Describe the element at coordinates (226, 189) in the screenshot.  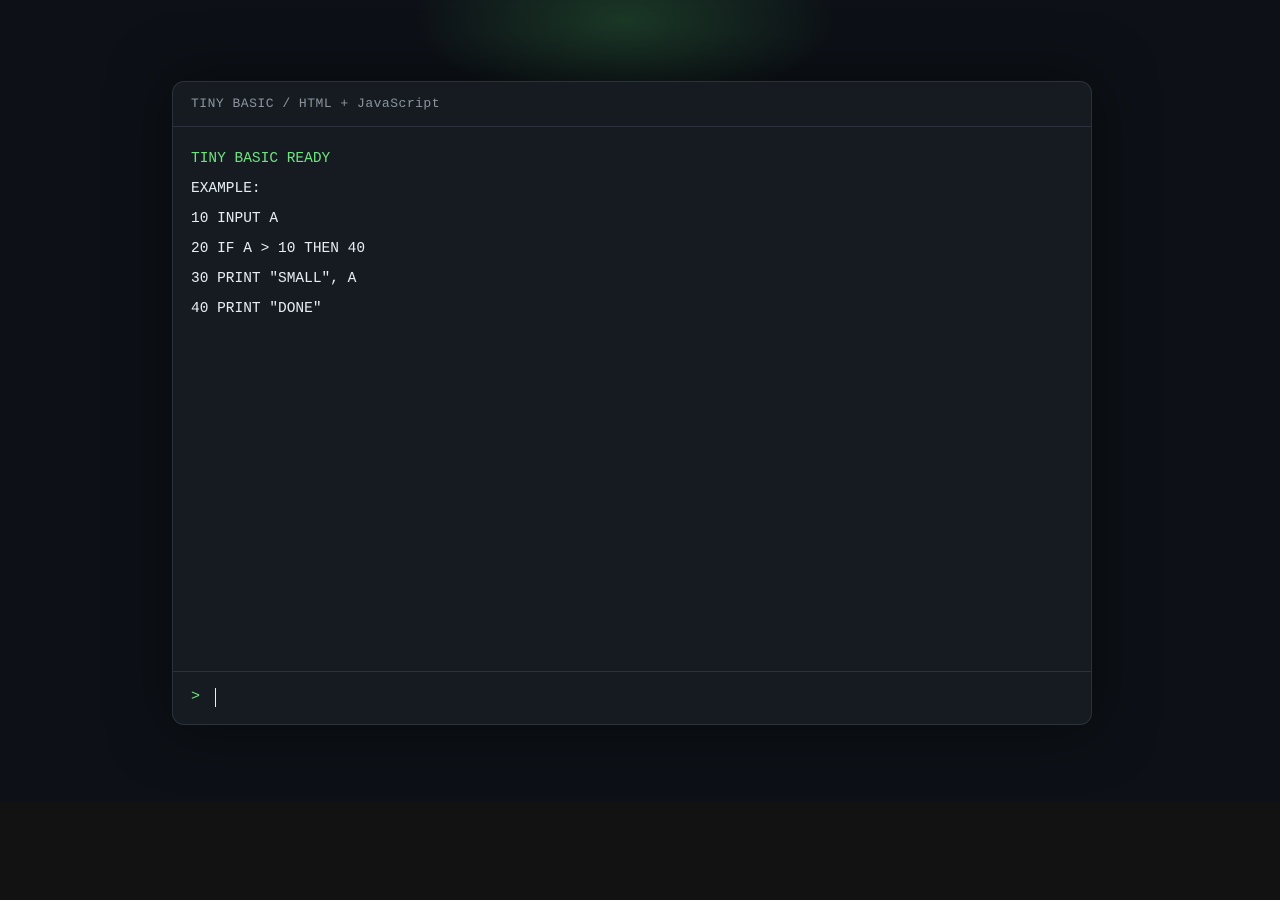
I see `output-line: EXAMPLE:` at that location.